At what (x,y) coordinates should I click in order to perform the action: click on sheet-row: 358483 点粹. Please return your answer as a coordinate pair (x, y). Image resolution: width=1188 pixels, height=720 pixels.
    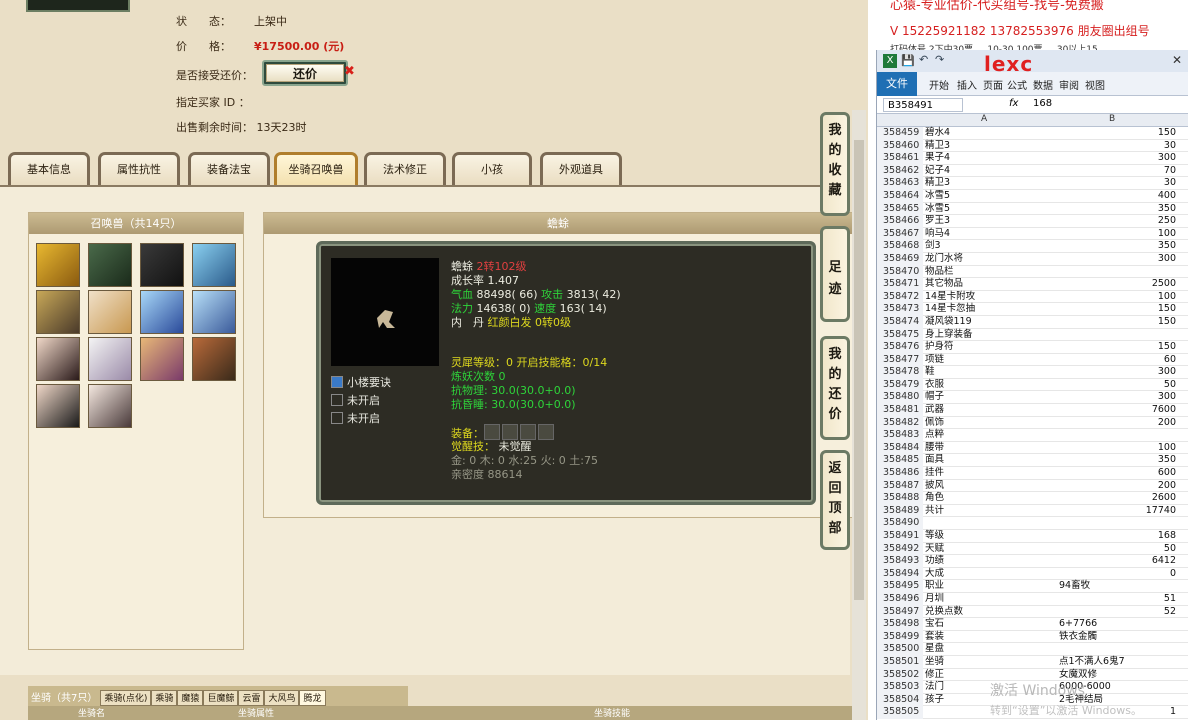
    Looking at the image, I should click on (1032, 435).